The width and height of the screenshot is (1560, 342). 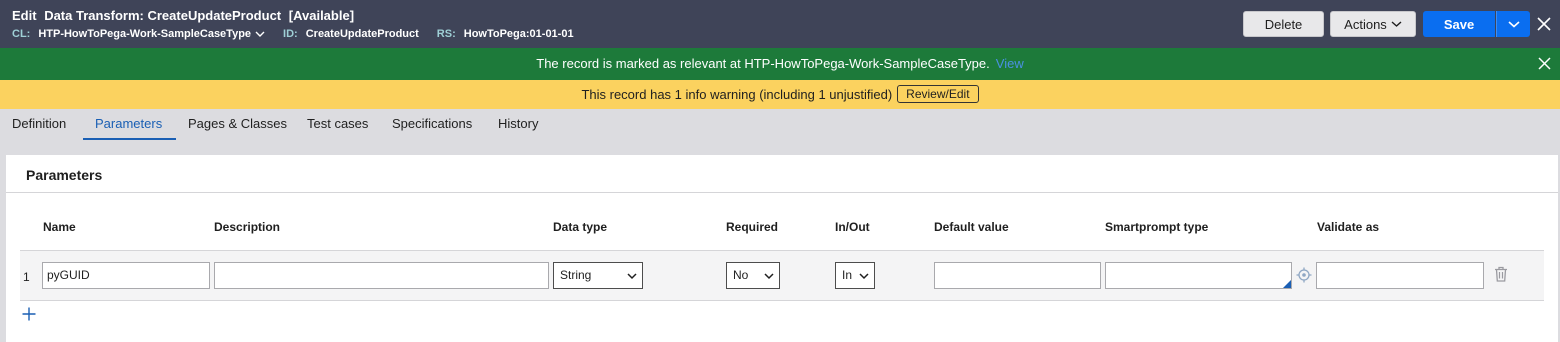 What do you see at coordinates (518, 34) in the screenshot?
I see `rs-value: HowToPega:01-01-01` at bounding box center [518, 34].